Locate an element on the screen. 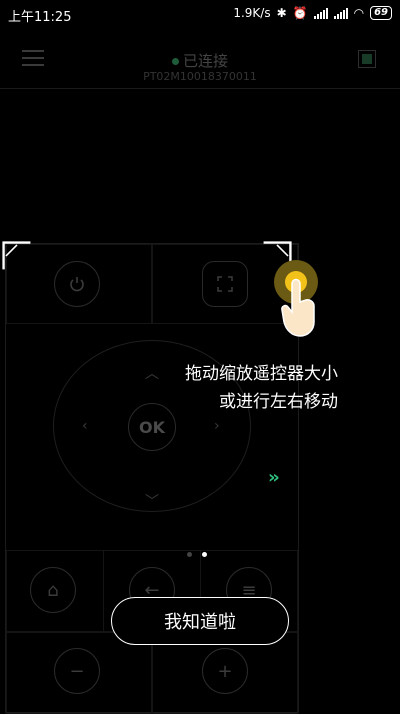 The width and height of the screenshot is (400, 714). hint-text: 拖动缩放遥控器大小 或进行左右移动 is located at coordinates (261, 388).